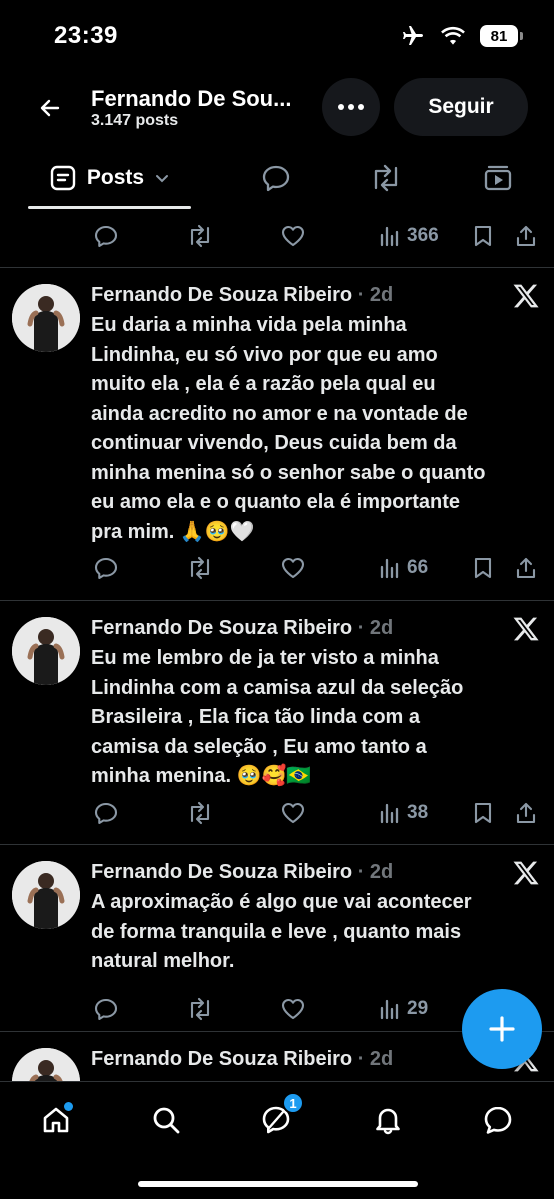 This screenshot has height=1199, width=554. What do you see at coordinates (274, 443) in the screenshot?
I see `post-line: continuar vivendo, Deus cuida bem da` at bounding box center [274, 443].